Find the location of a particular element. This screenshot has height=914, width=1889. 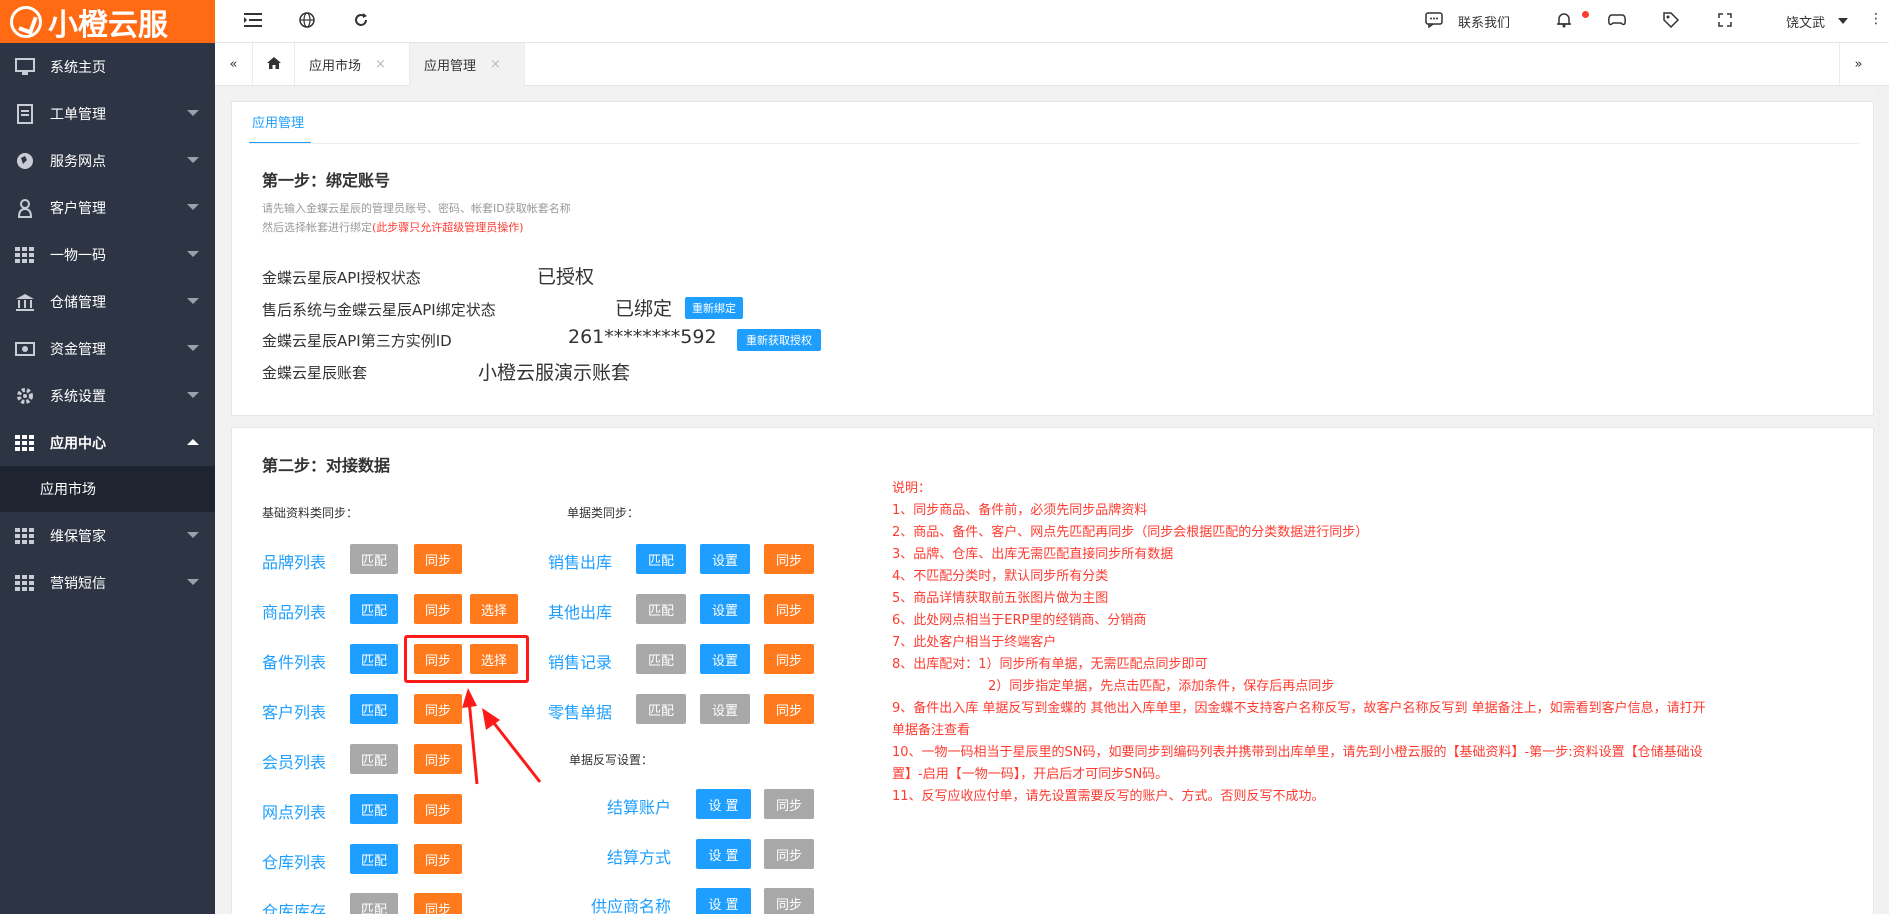

home-icon is located at coordinates (274, 65).